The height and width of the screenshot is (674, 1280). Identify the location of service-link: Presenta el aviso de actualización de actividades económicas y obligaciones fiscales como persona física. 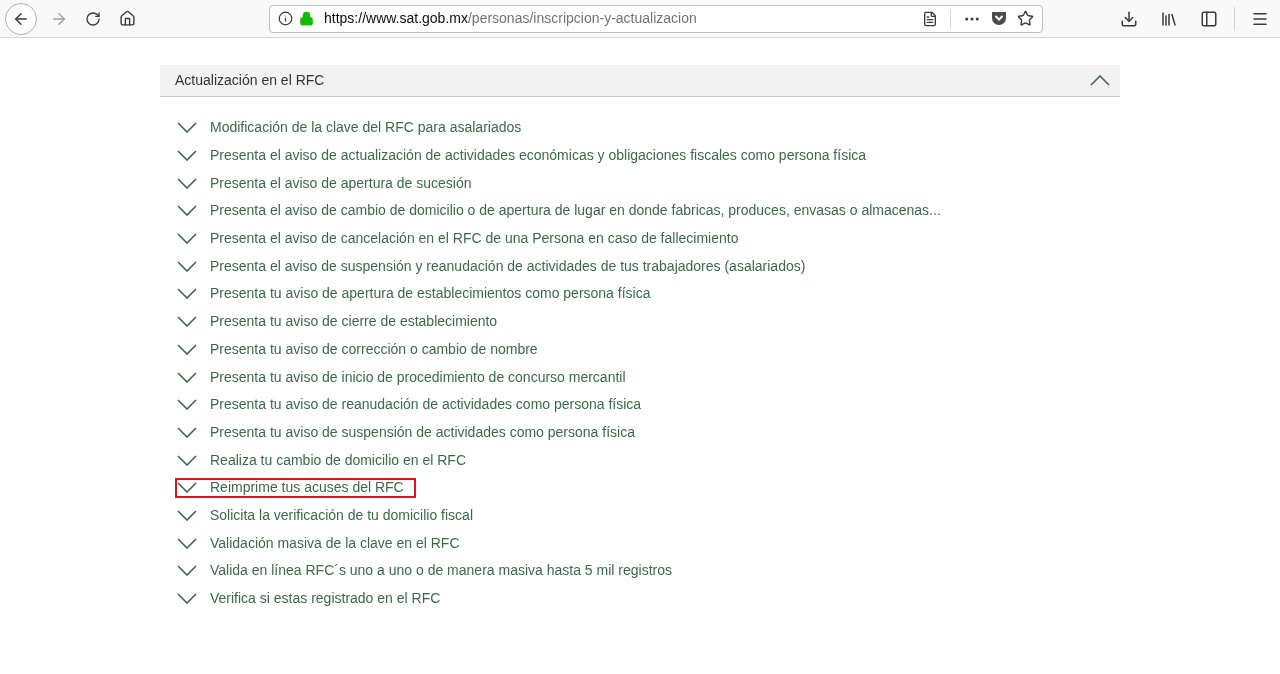
(538, 156).